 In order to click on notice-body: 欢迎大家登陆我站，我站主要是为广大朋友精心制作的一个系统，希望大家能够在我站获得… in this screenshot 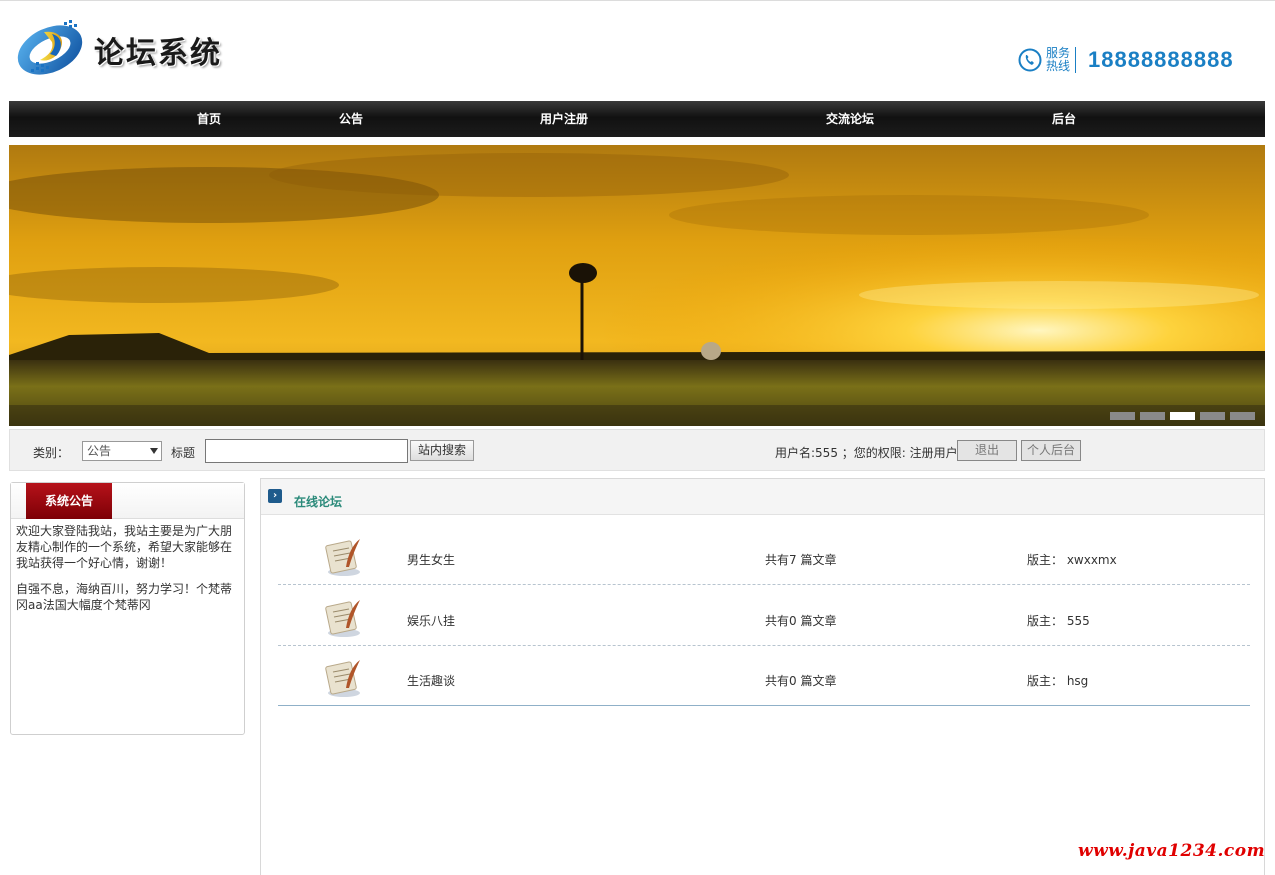, I will do `click(127, 573)`.